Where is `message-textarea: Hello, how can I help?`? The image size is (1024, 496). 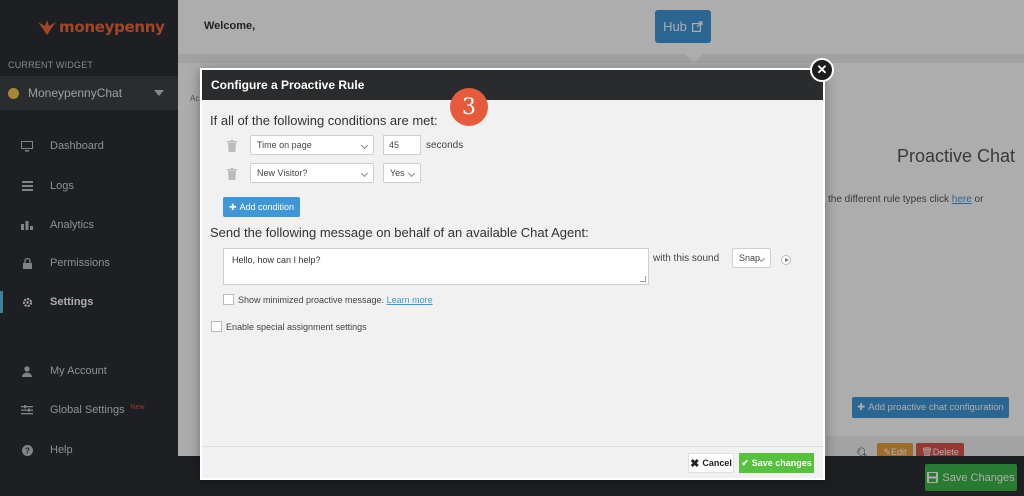 message-textarea: Hello, how can I help? is located at coordinates (436, 266).